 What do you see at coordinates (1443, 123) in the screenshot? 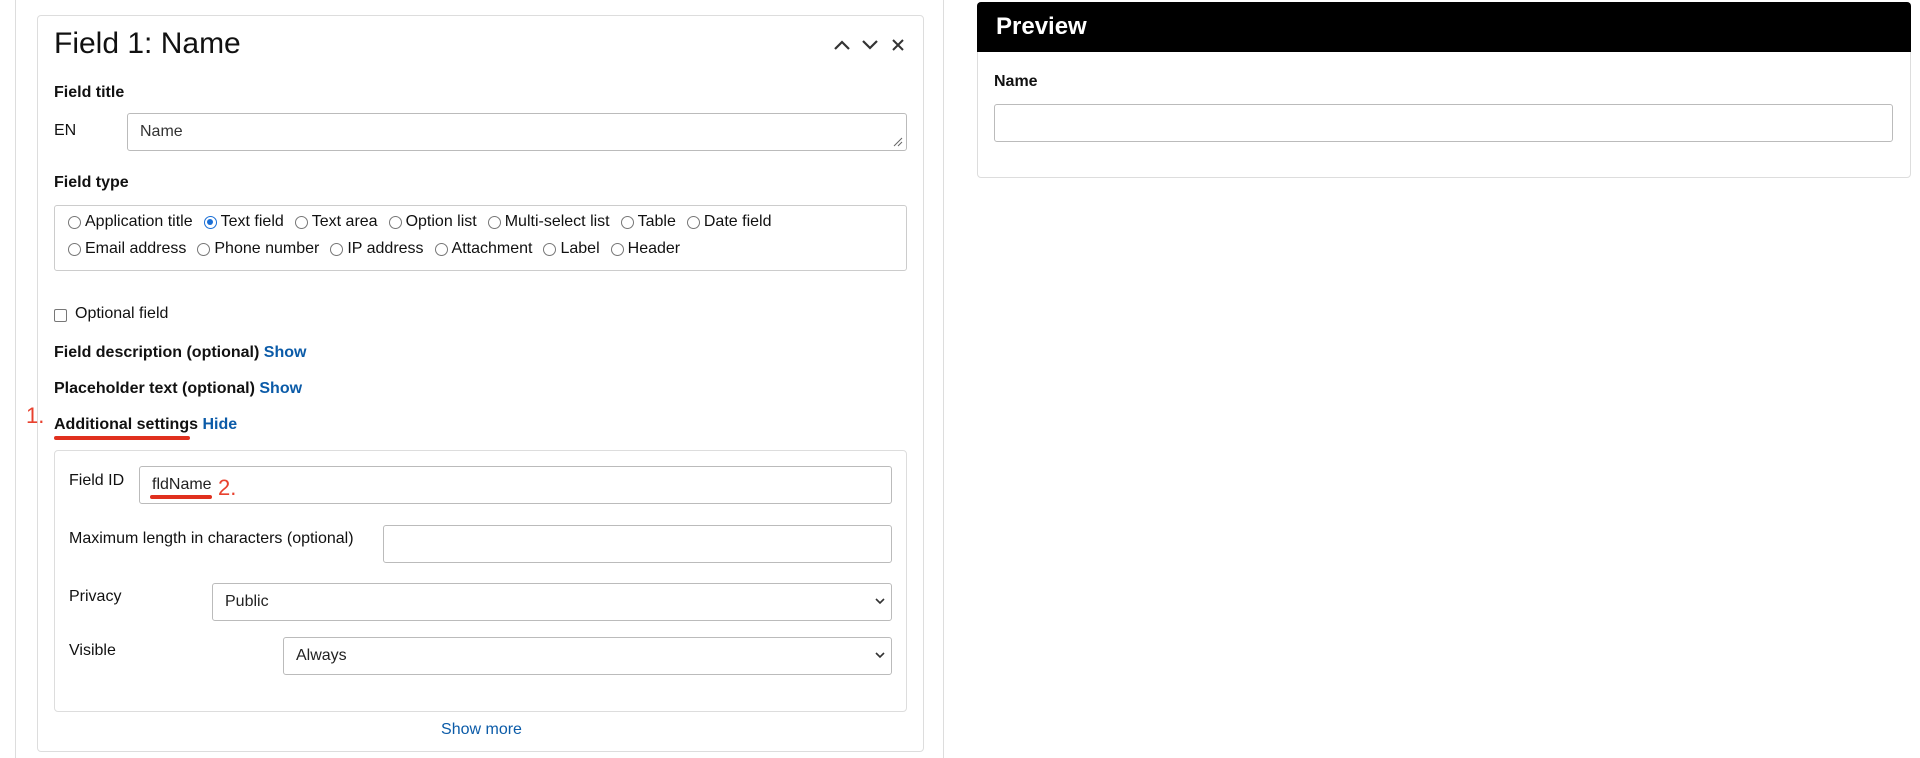
I see `preview-name-input` at bounding box center [1443, 123].